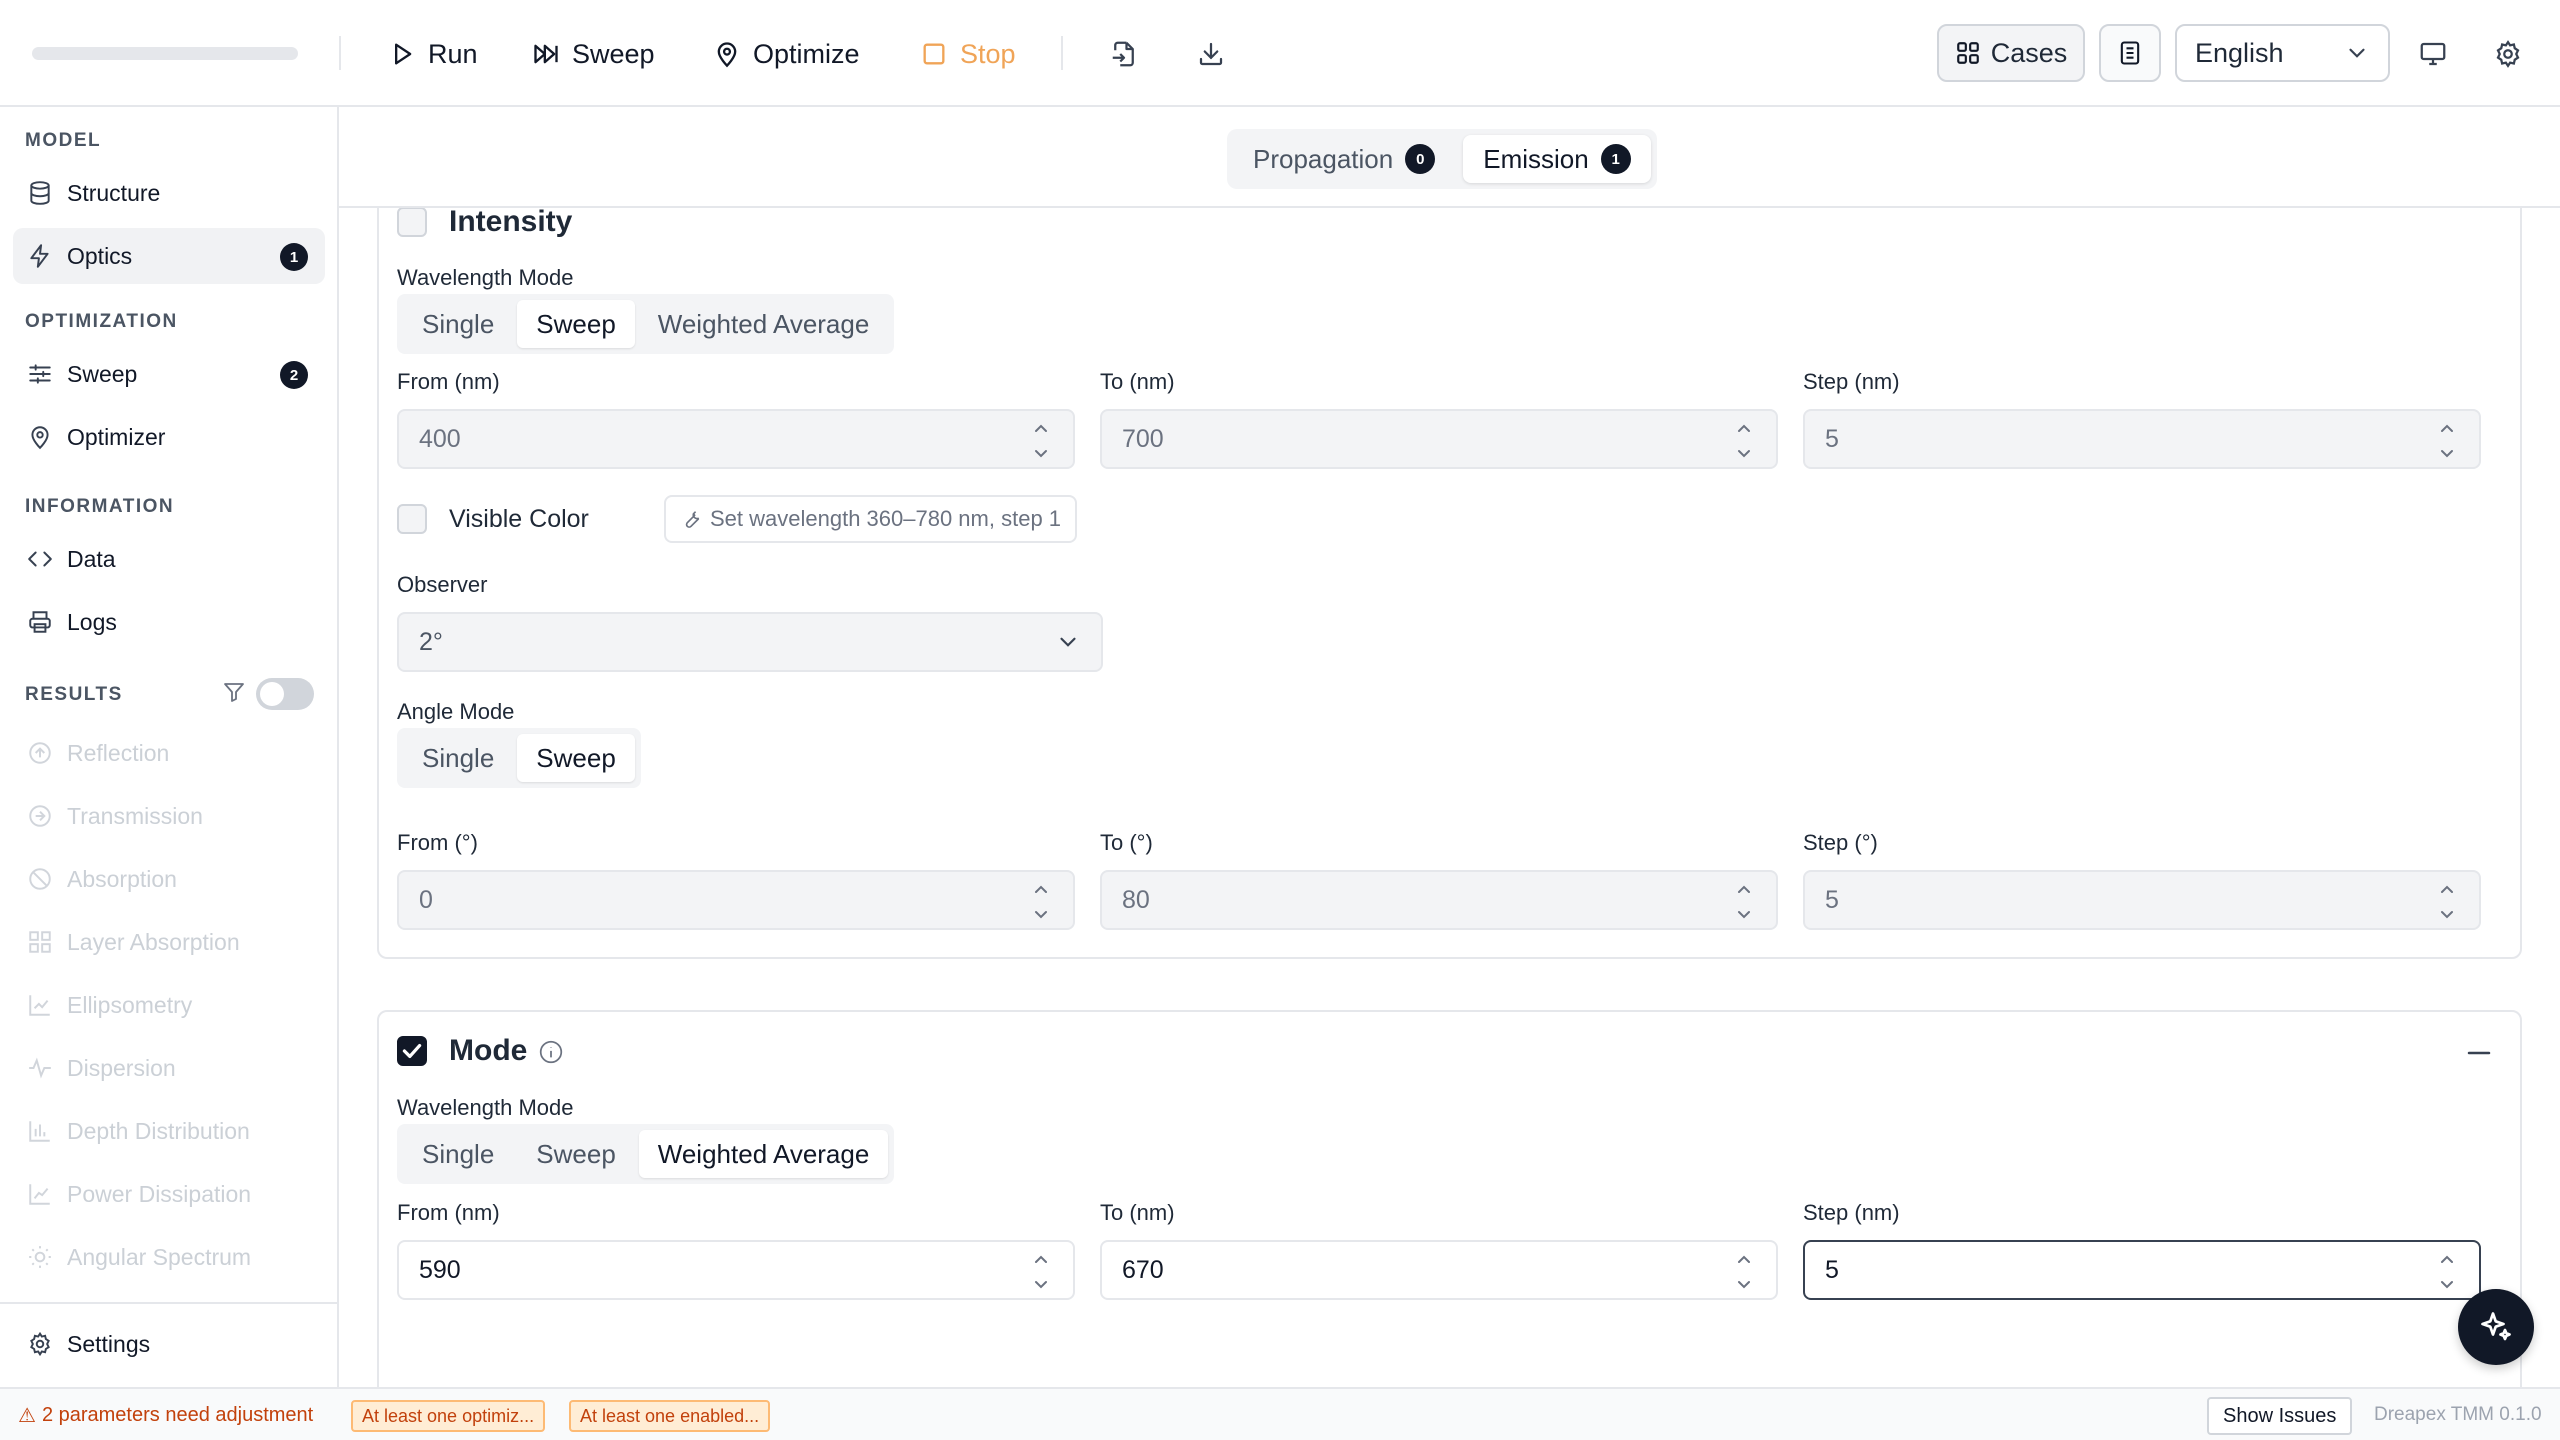 This screenshot has width=2560, height=1440. What do you see at coordinates (750, 642) in the screenshot?
I see `observer-select: 2°` at bounding box center [750, 642].